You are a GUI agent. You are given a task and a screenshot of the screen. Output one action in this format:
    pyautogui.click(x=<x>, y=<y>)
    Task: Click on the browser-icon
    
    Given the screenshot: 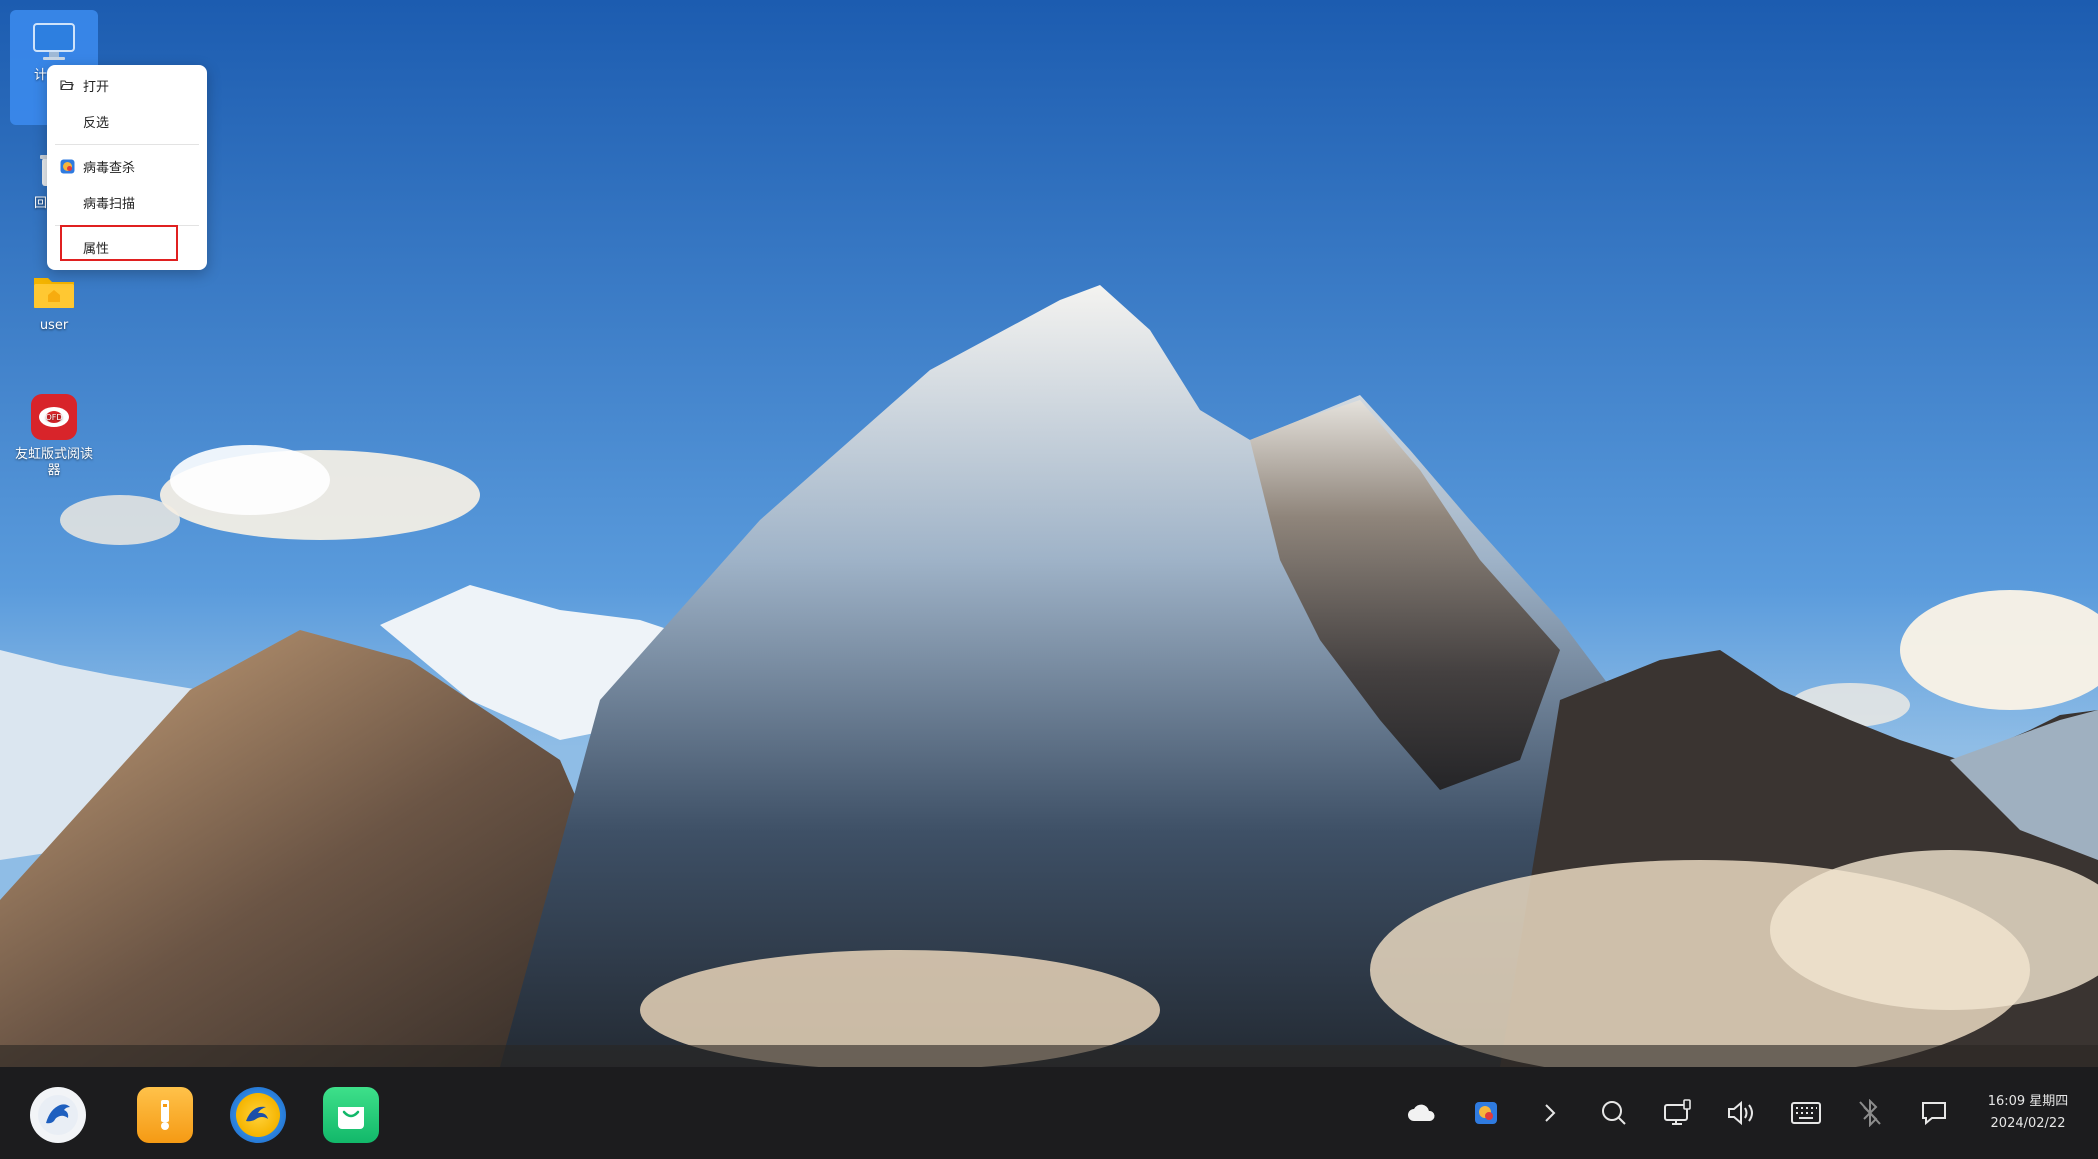 What is the action you would take?
    pyautogui.click(x=257, y=1114)
    